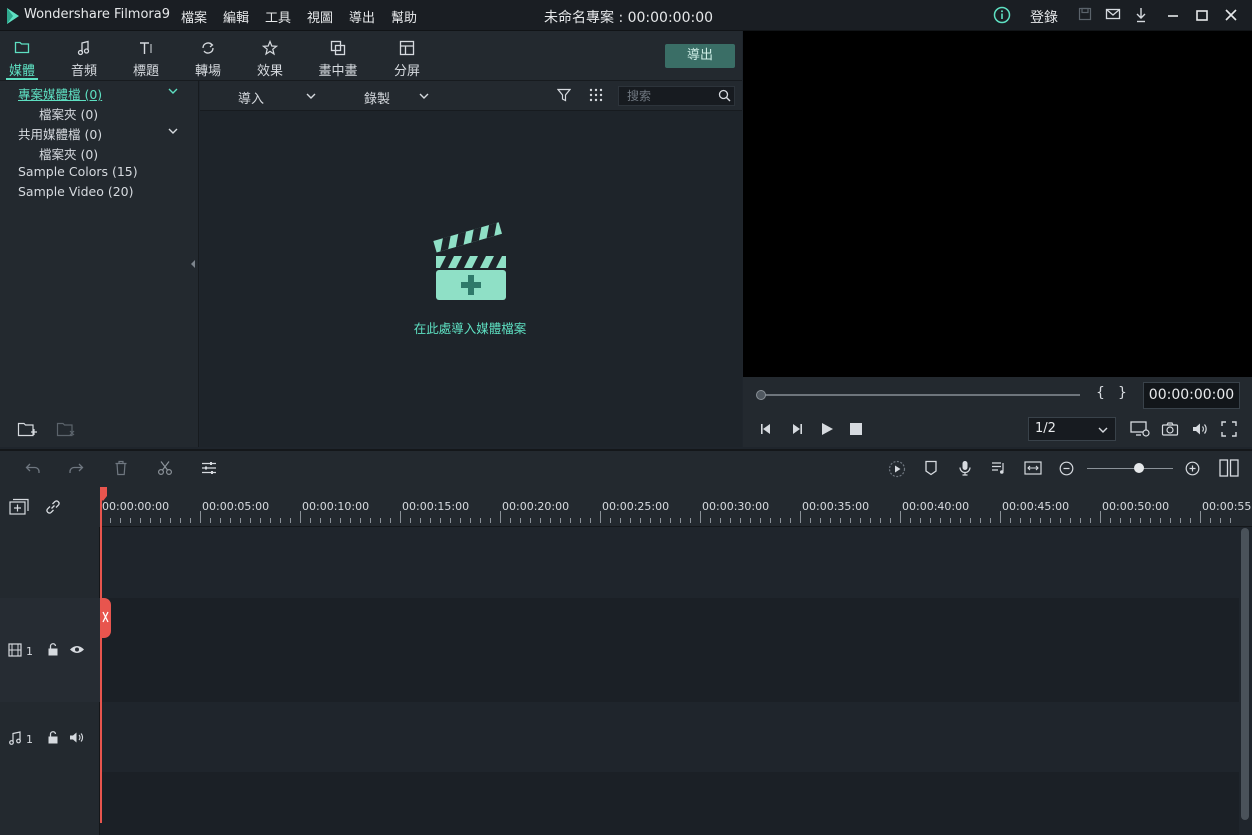 The height and width of the screenshot is (835, 1252). What do you see at coordinates (1231, 15) in the screenshot?
I see `close-icon` at bounding box center [1231, 15].